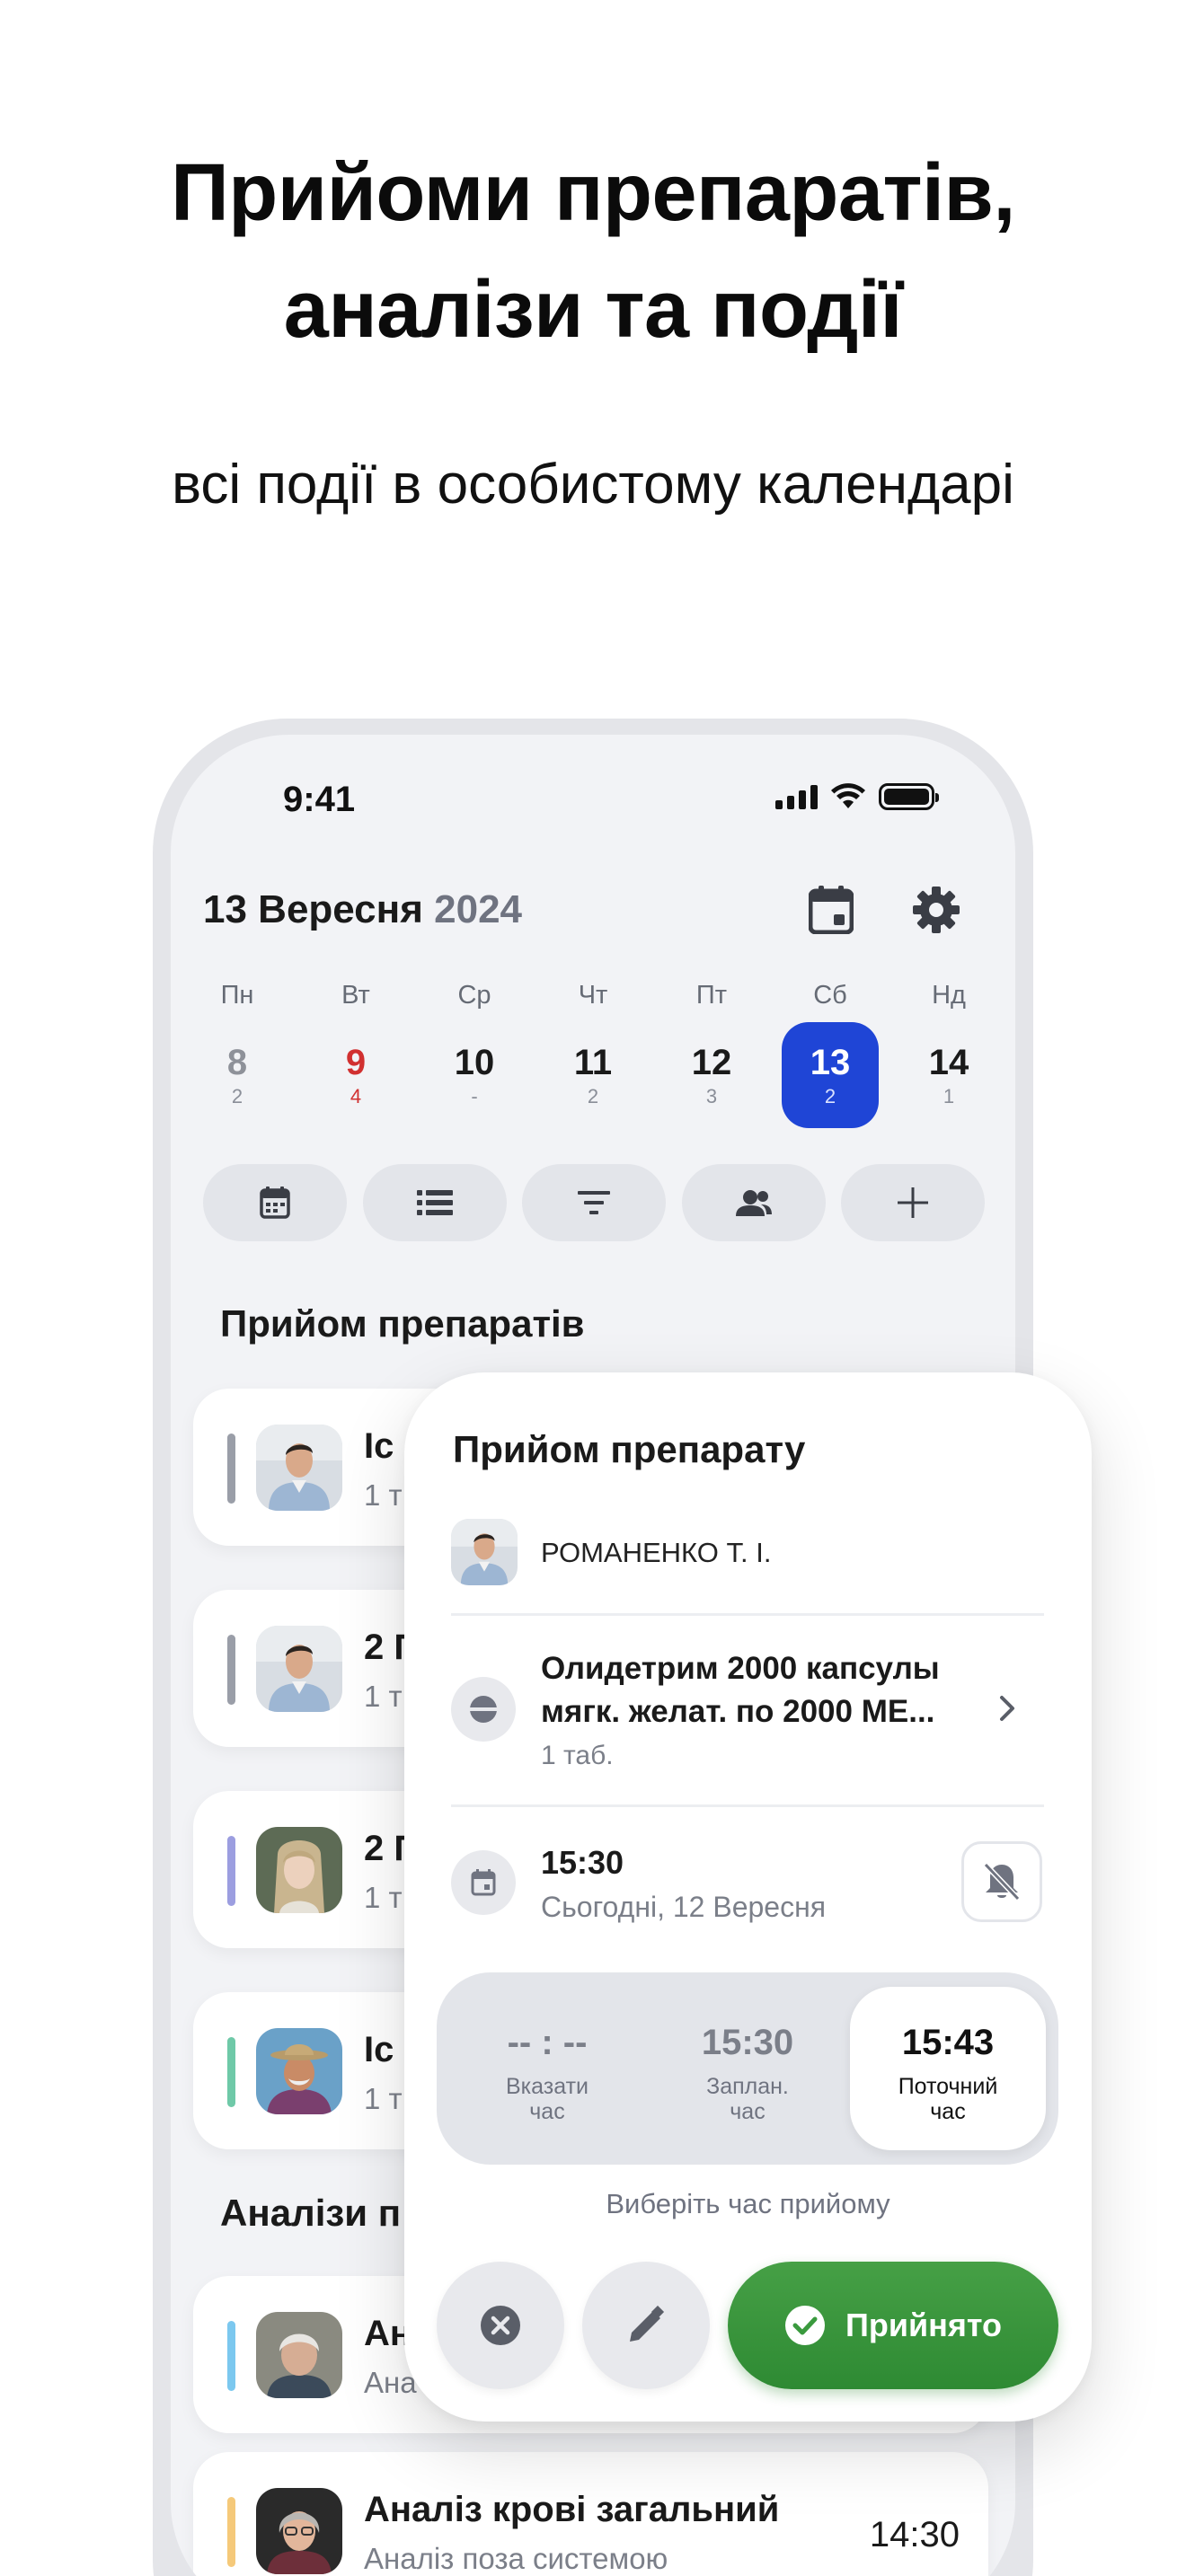 This screenshot has height=2576, width=1186. What do you see at coordinates (948, 2099) in the screenshot?
I see `time-option-label: Поточний час` at bounding box center [948, 2099].